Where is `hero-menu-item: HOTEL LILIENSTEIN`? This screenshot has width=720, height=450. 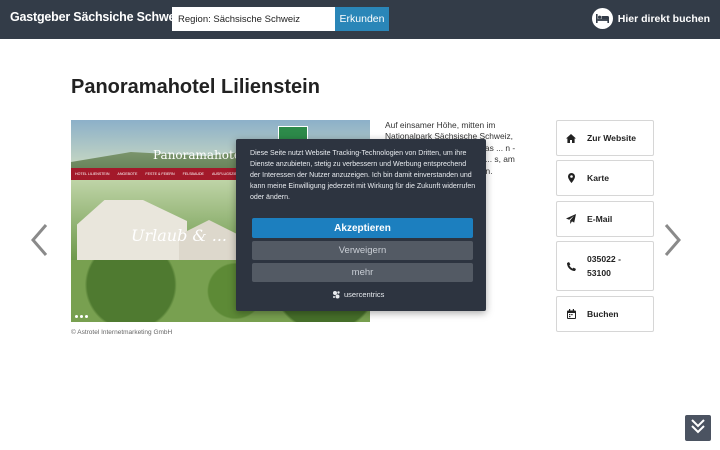
hero-menu-item: HOTEL LILIENSTEIN is located at coordinates (92, 174).